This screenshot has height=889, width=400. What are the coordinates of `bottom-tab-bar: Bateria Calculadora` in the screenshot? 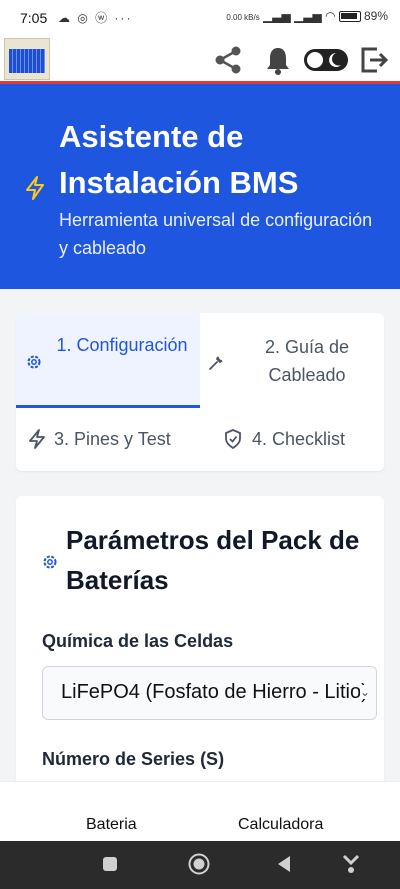 It's located at (200, 811).